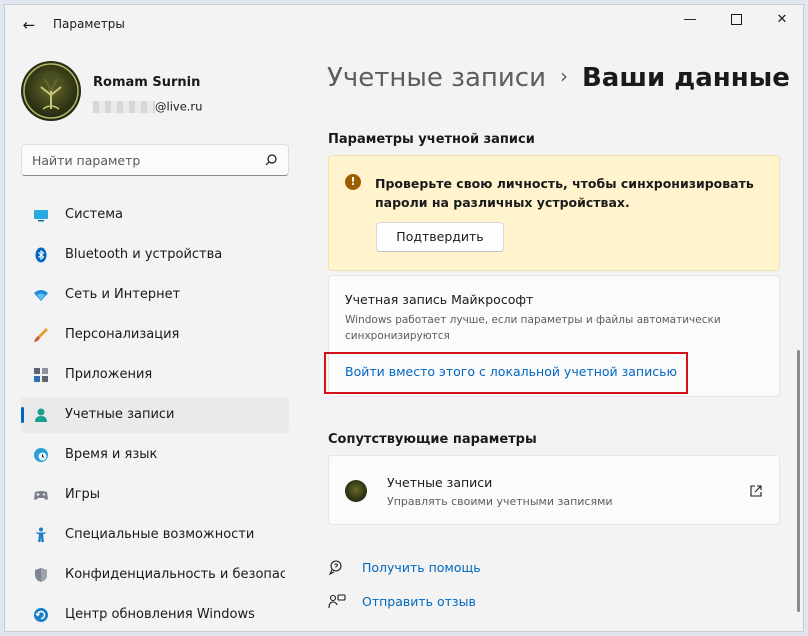 The image size is (808, 636). I want to click on external-link-icon, so click(756, 491).